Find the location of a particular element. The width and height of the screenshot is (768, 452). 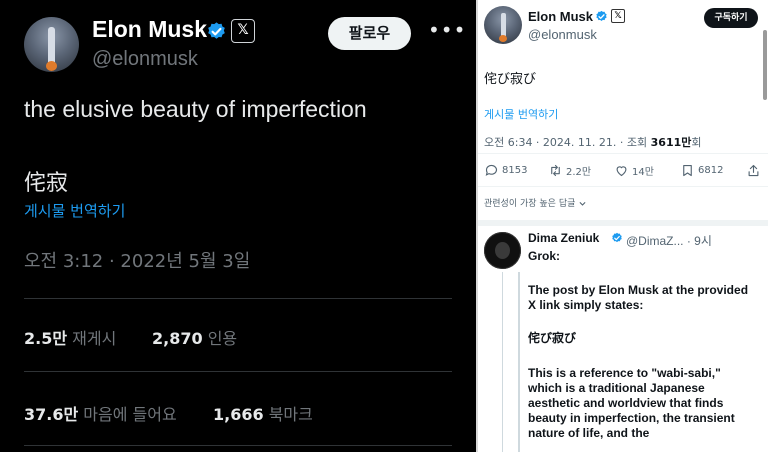

sort-label: 관련성이 가장 높은 답글 is located at coordinates (530, 204).